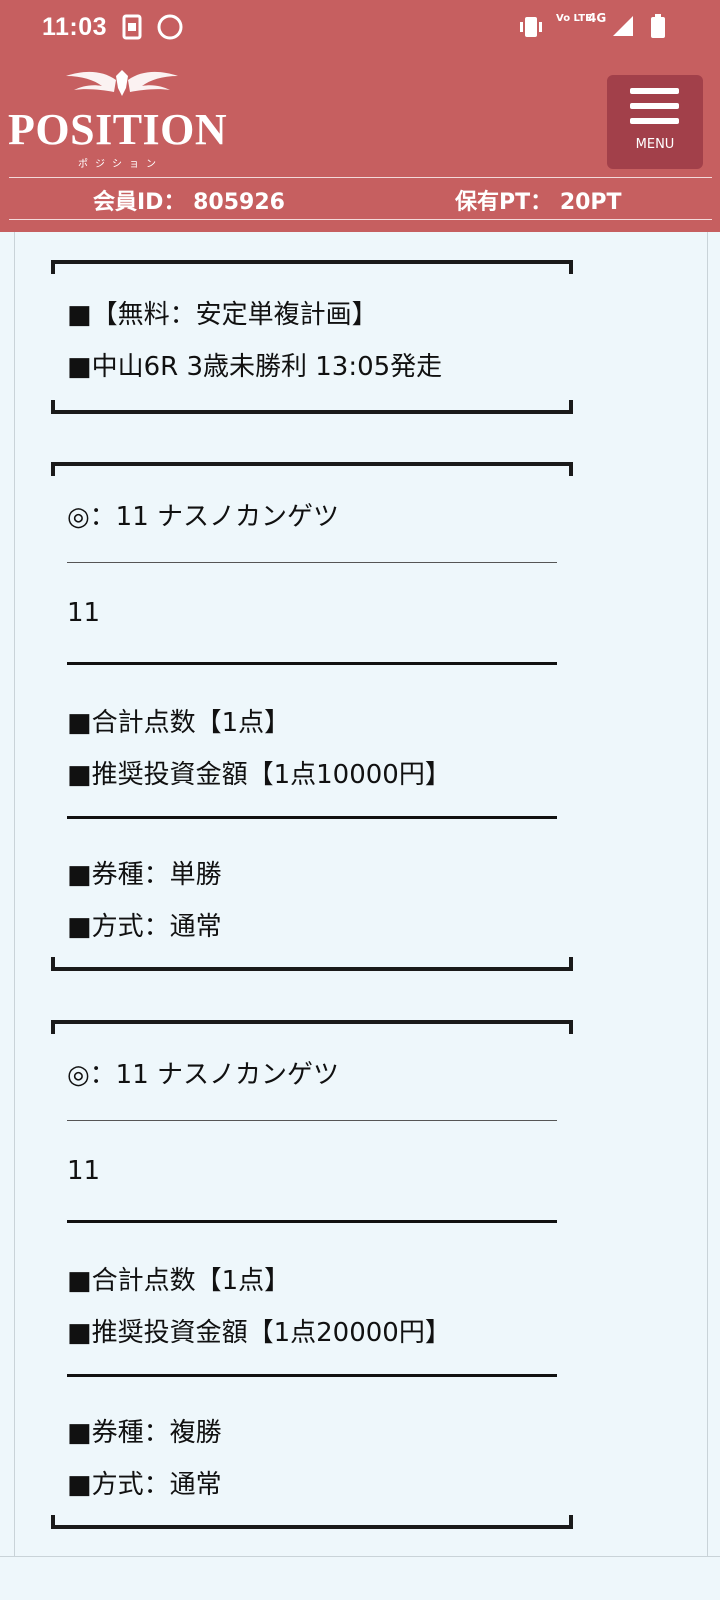 The width and height of the screenshot is (720, 1600). I want to click on points-label: 保有PT：, so click(504, 202).